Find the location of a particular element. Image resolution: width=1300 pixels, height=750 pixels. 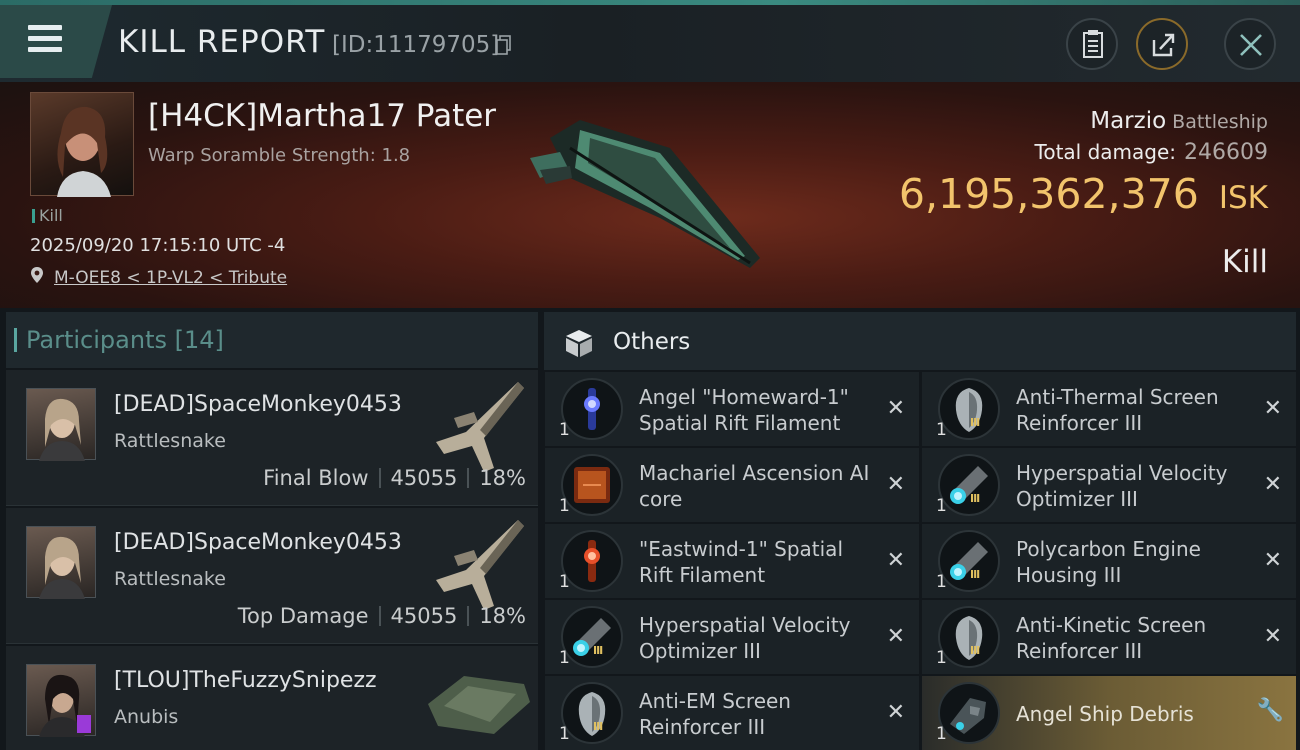

victim-ship: Marzio Battleship is located at coordinates (1179, 121).